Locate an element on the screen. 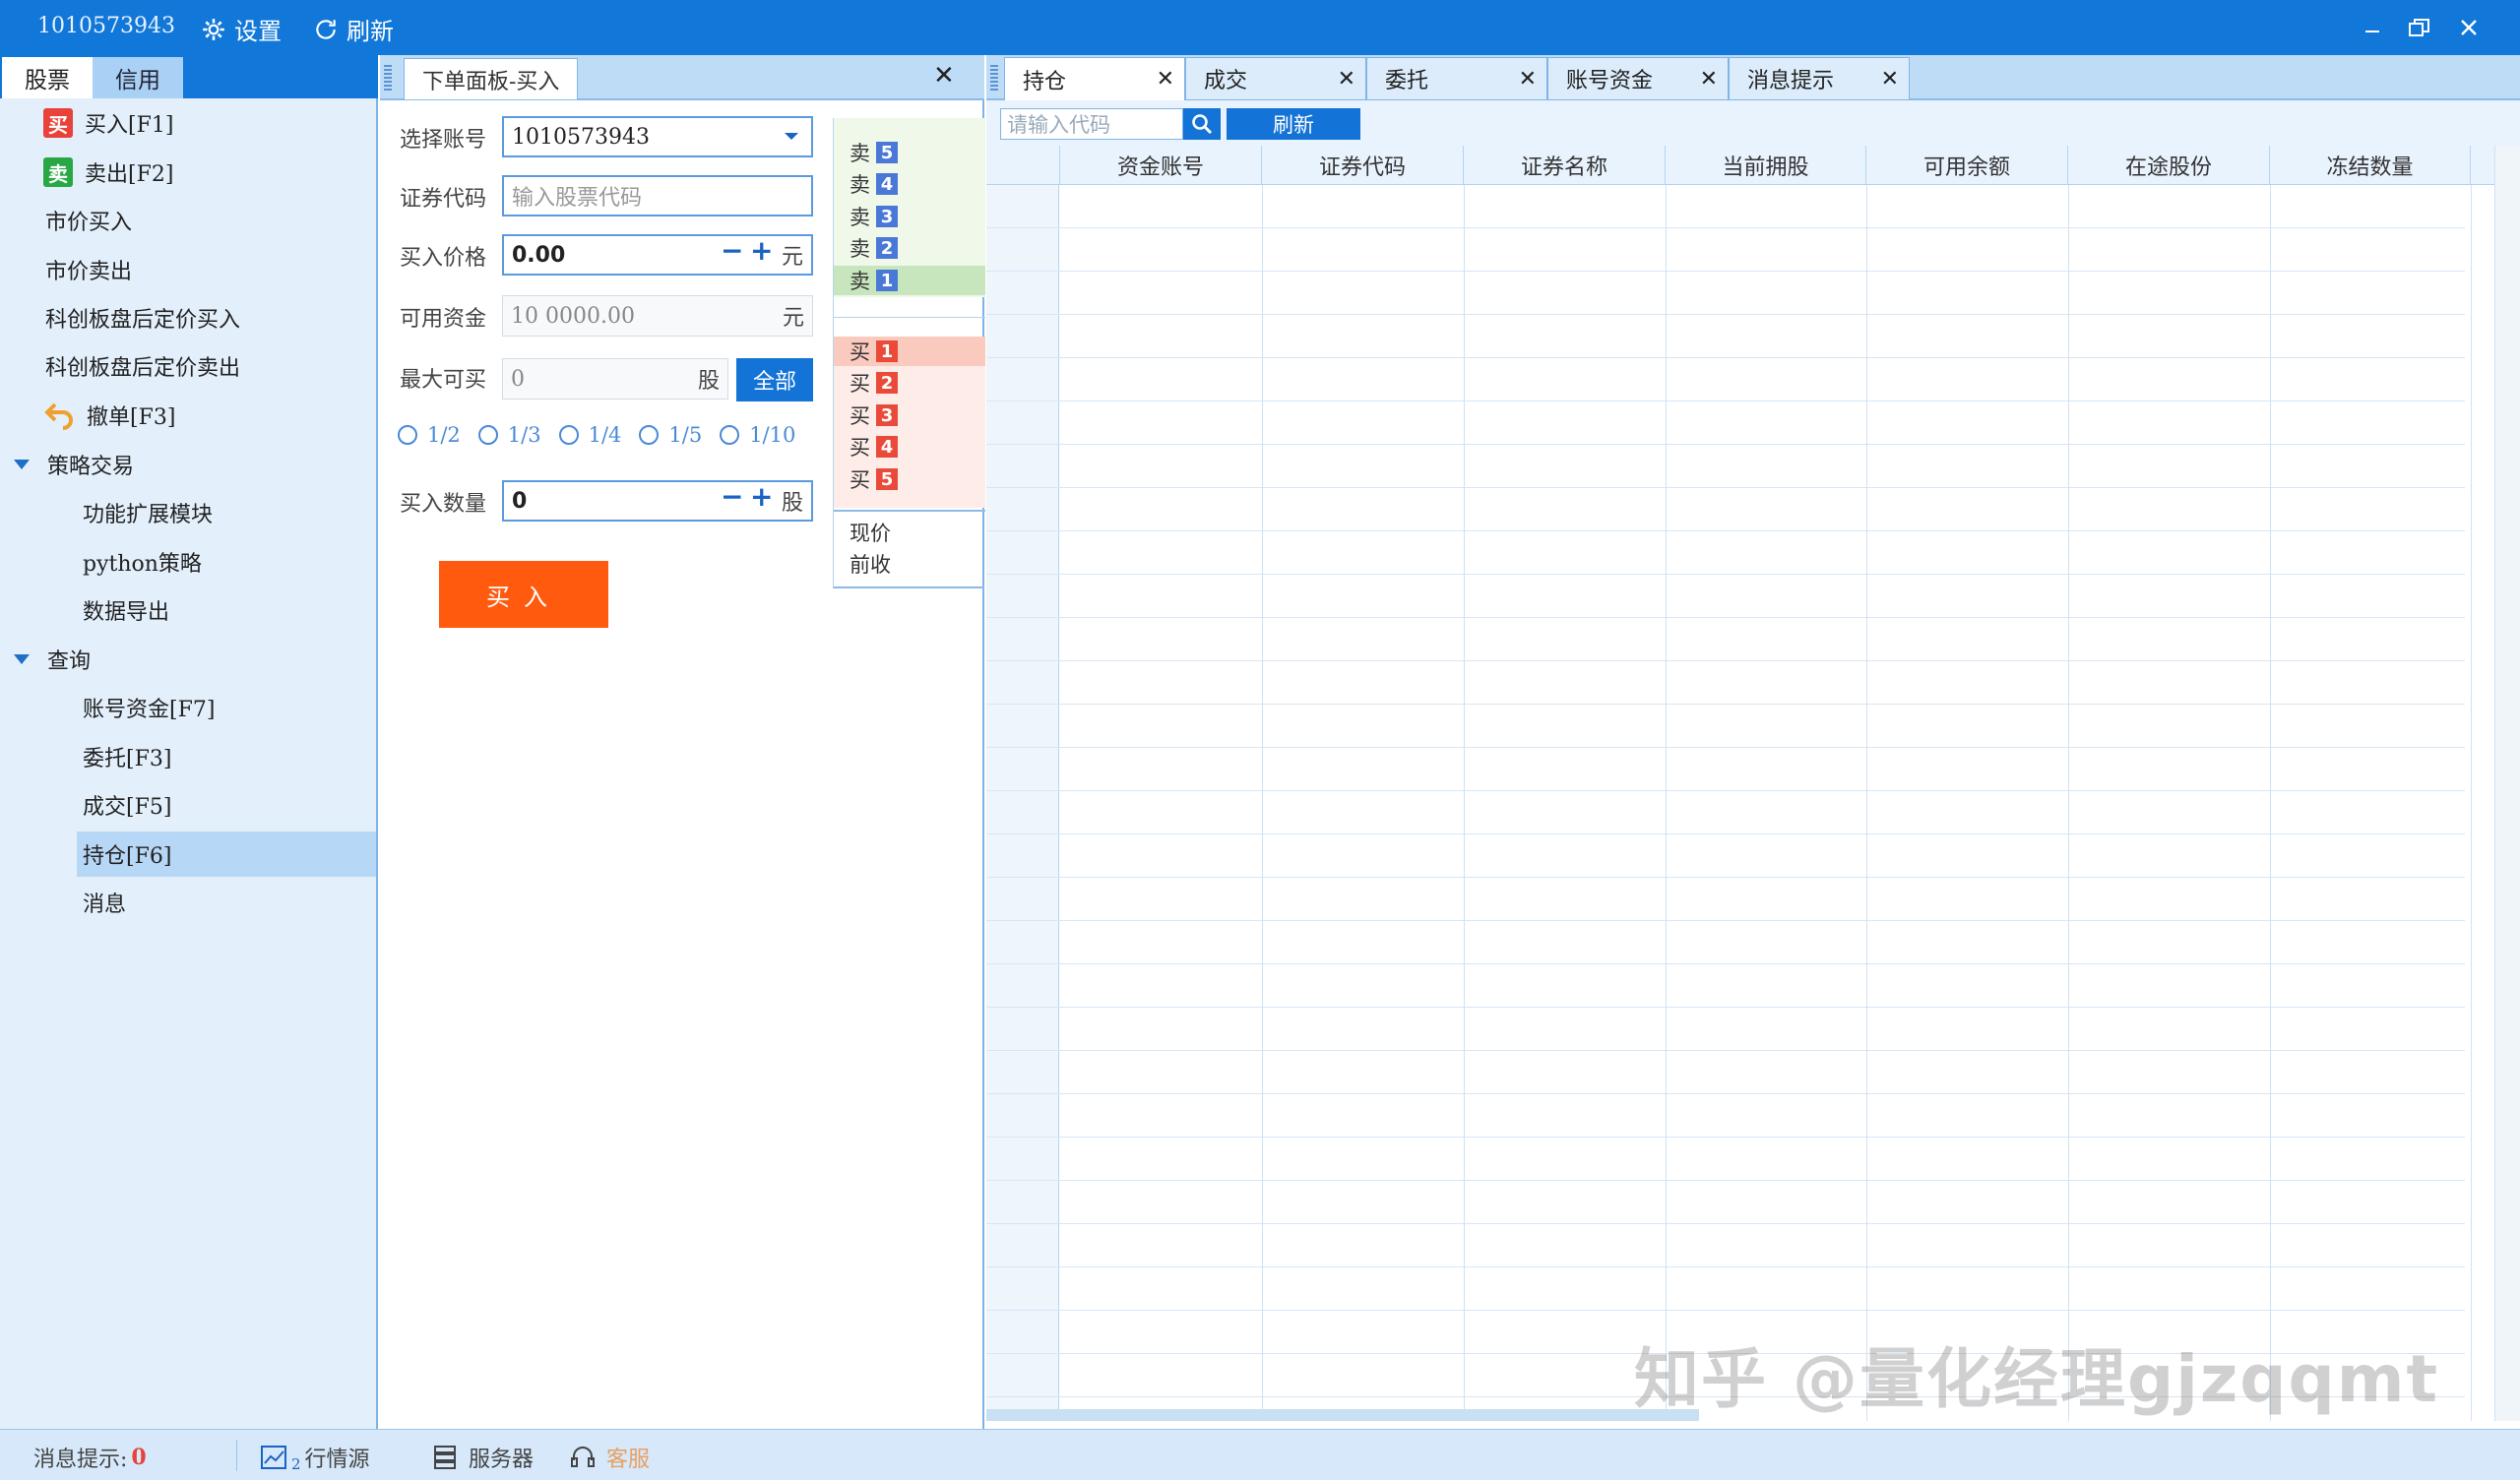 The image size is (2520, 1480). right-tab-bar: 持仓 ✕ 成交 ✕ 委托 ✕ 账号资金 ✕ 消息提示 ✕ is located at coordinates (1753, 77).